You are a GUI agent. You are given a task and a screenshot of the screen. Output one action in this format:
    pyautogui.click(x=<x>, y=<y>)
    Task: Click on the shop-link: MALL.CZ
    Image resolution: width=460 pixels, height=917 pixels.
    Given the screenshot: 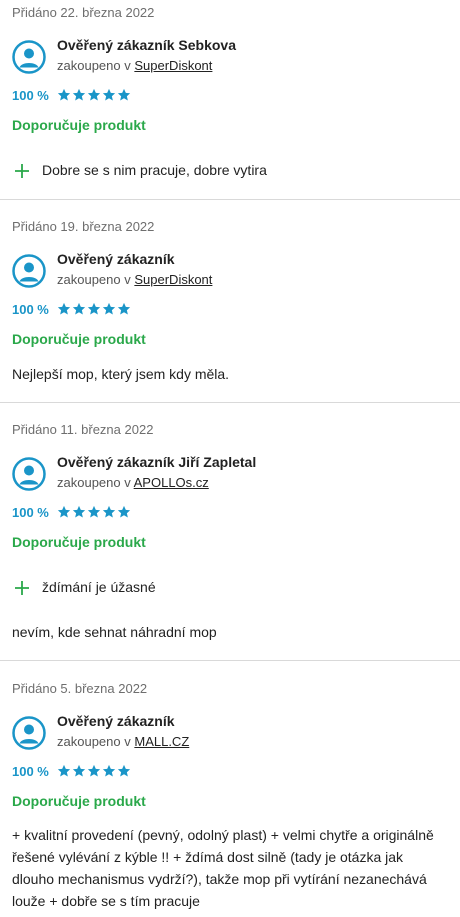 What is the action you would take?
    pyautogui.click(x=161, y=741)
    